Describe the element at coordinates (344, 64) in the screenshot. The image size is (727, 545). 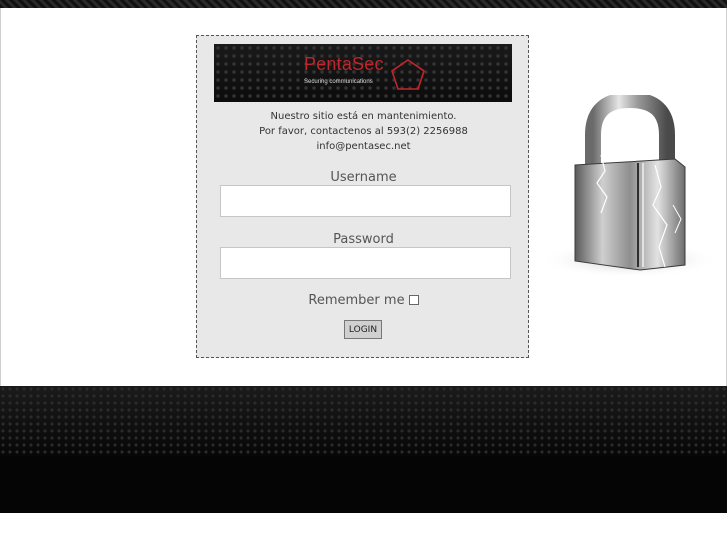
I see `brand-logo-text: PentaSec` at that location.